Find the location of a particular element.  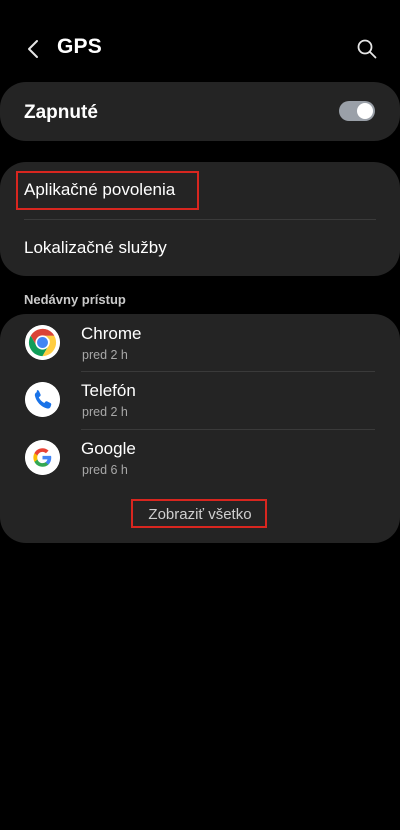

chrome-icon is located at coordinates (42, 342).